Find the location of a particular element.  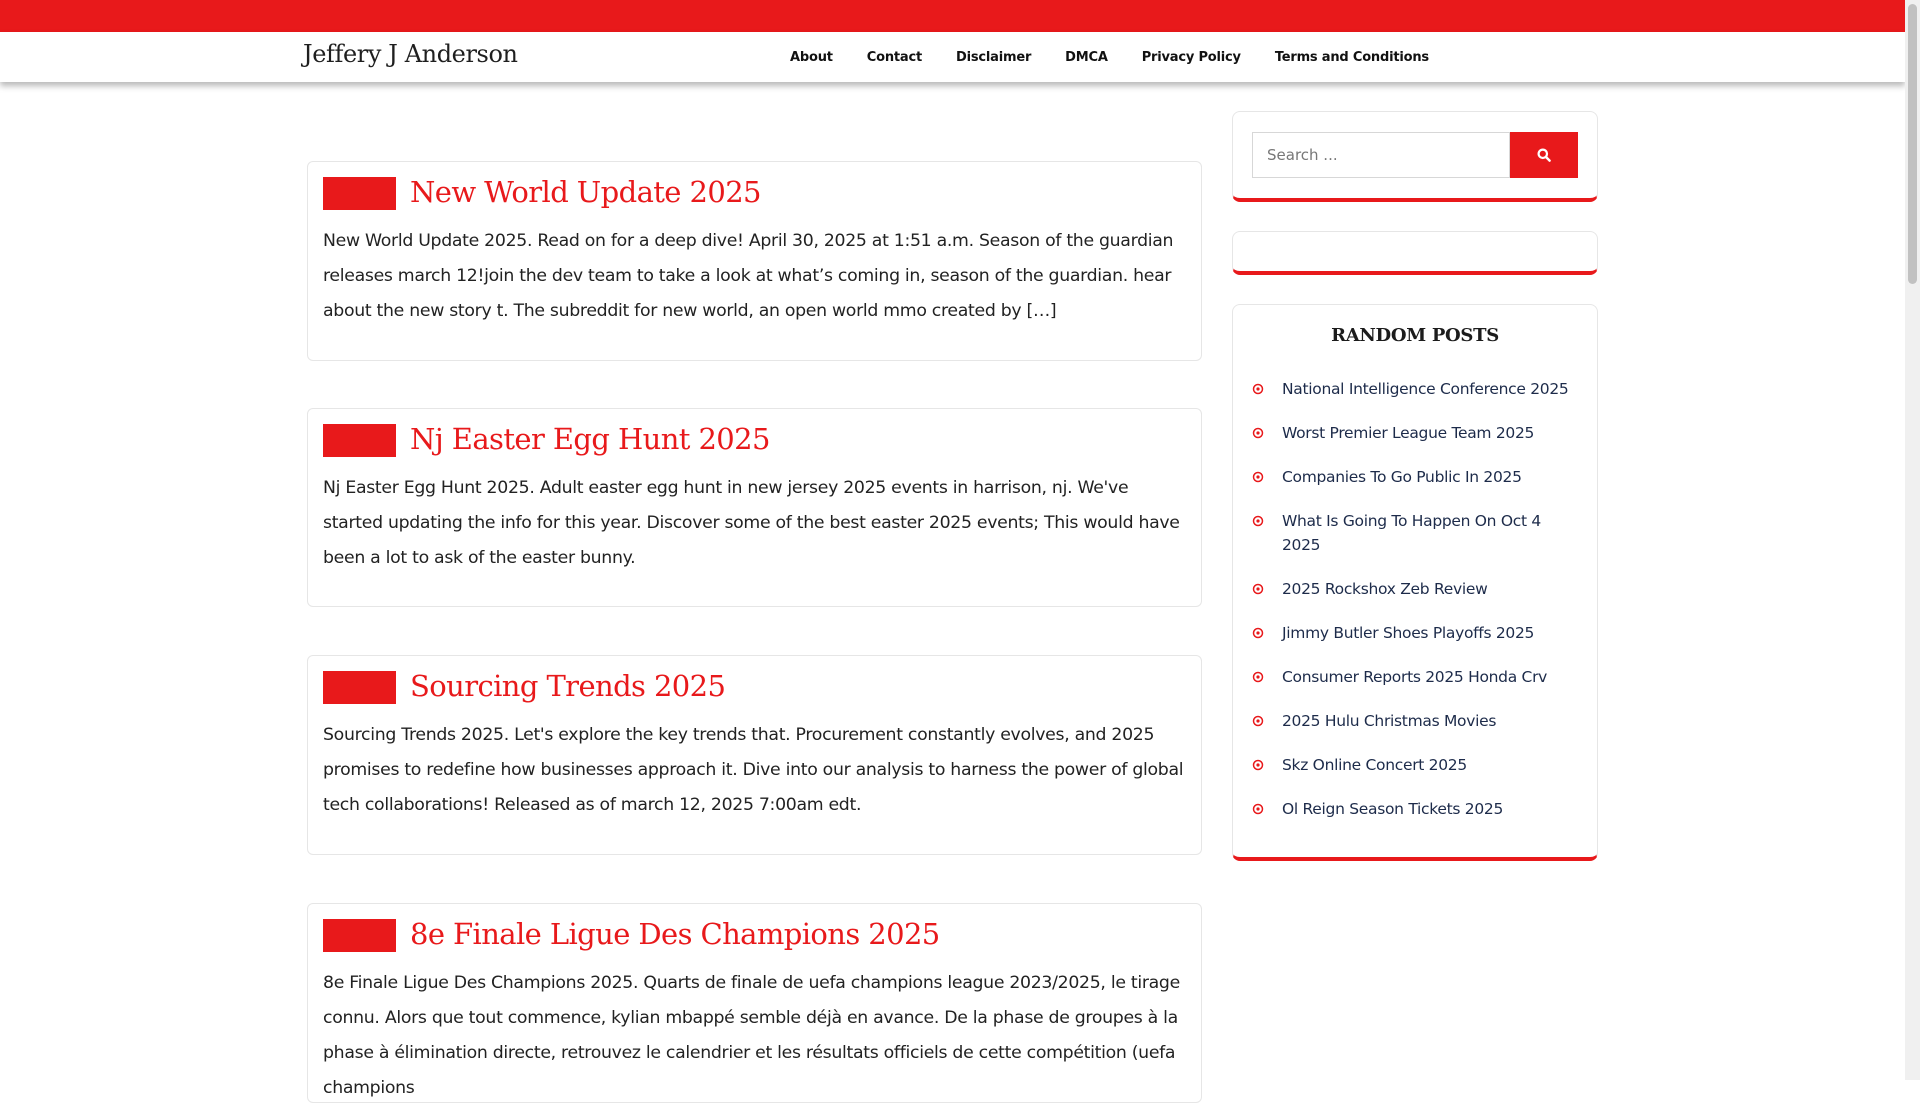

search-icon is located at coordinates (1544, 155).